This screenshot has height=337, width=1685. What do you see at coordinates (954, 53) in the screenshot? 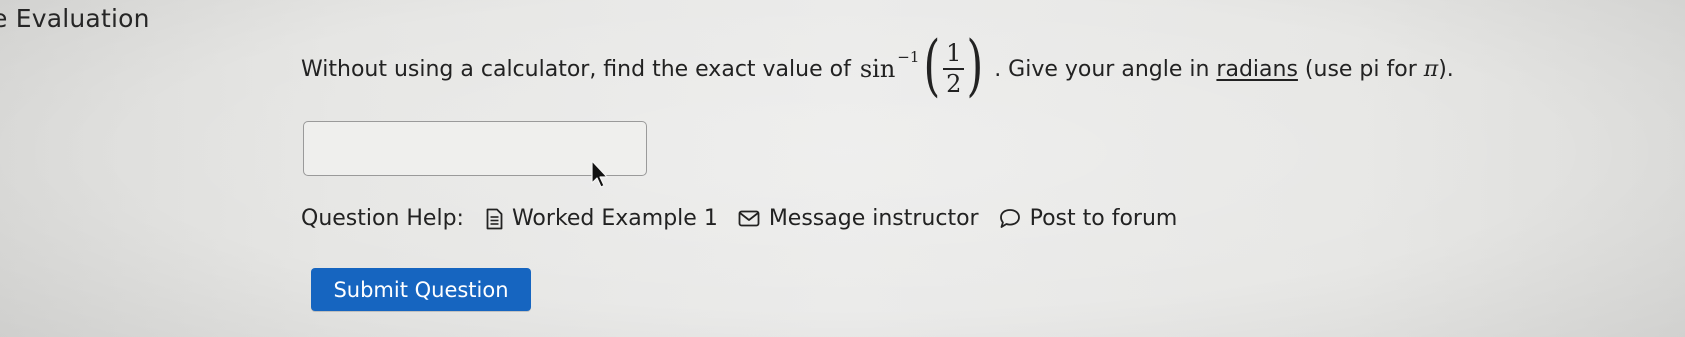
I see `fraction-numerator: 1` at bounding box center [954, 53].